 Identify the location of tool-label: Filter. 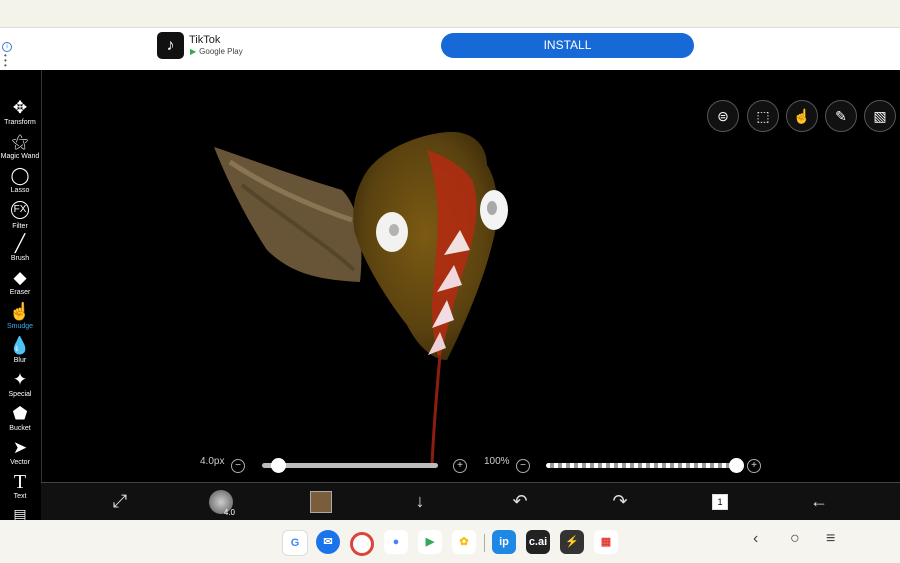
(20, 226).